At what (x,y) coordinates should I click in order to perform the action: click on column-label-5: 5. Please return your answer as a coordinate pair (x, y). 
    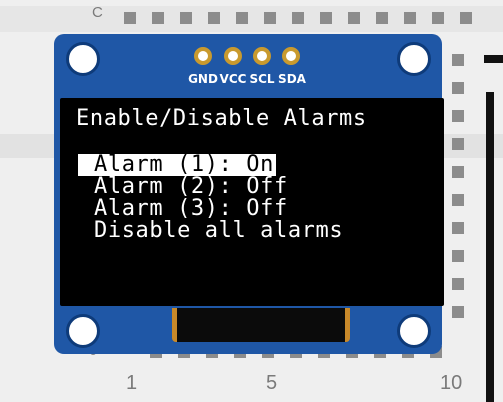
    Looking at the image, I should click on (272, 383).